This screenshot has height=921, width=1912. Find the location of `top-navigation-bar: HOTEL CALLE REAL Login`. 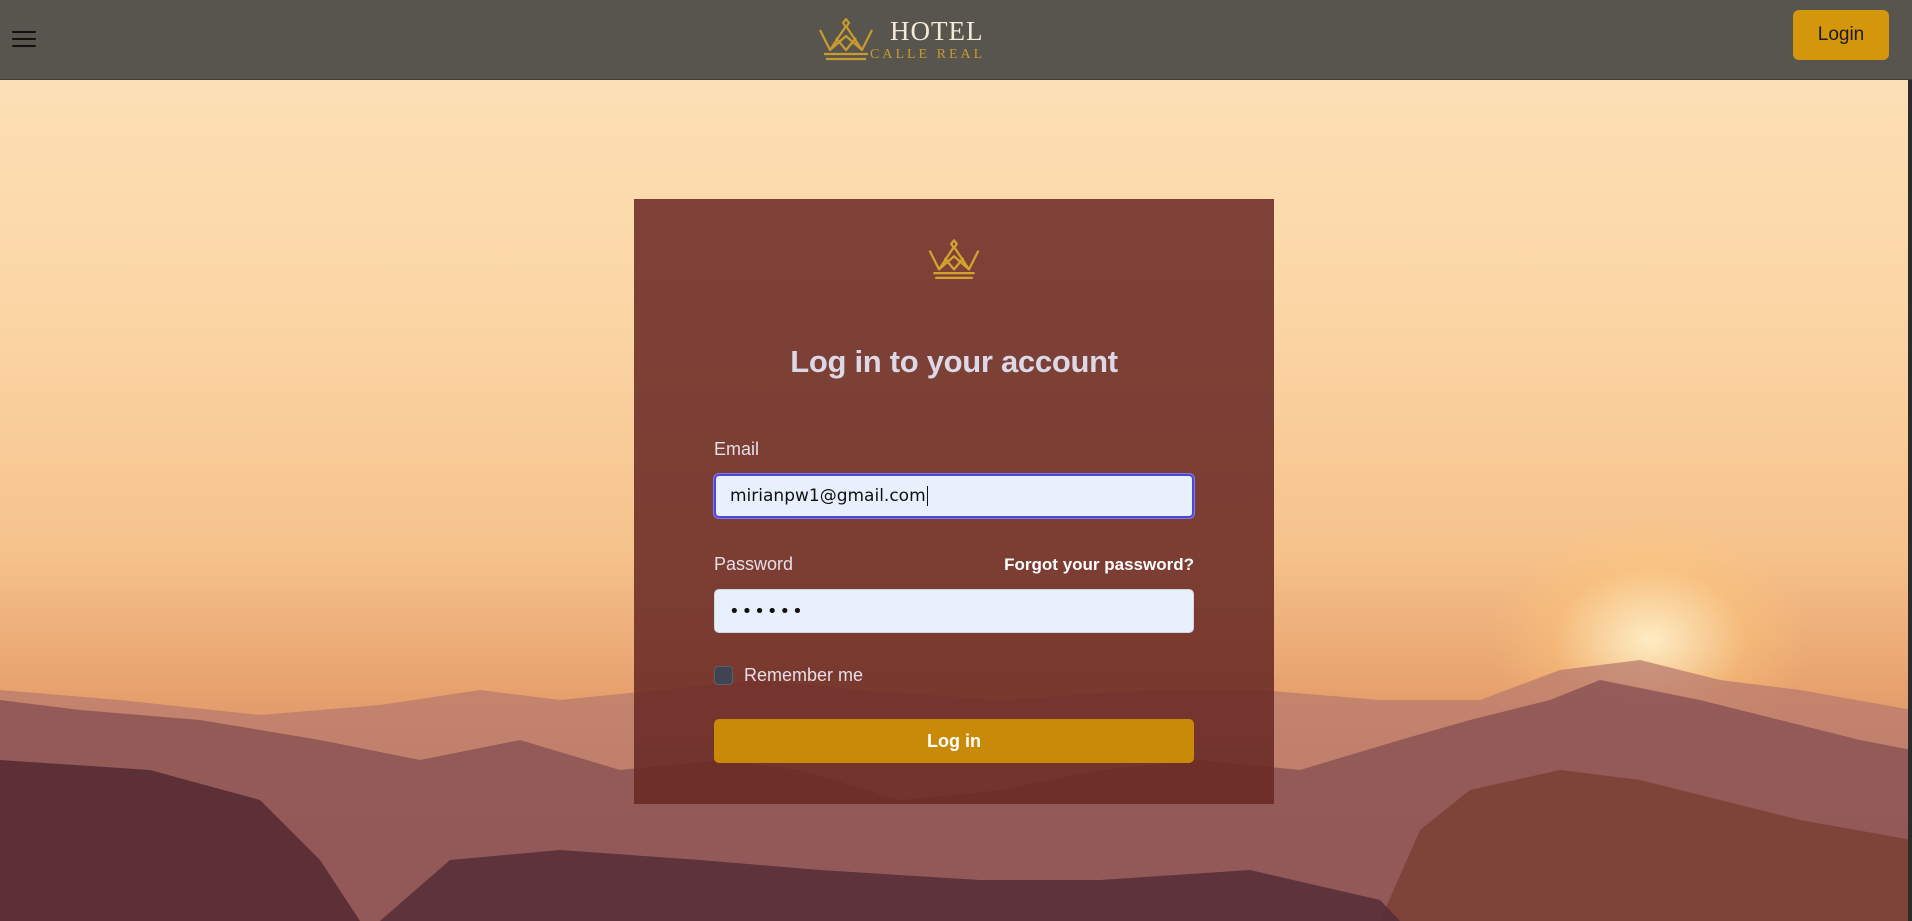

top-navigation-bar: HOTEL CALLE REAL Login is located at coordinates (956, 40).